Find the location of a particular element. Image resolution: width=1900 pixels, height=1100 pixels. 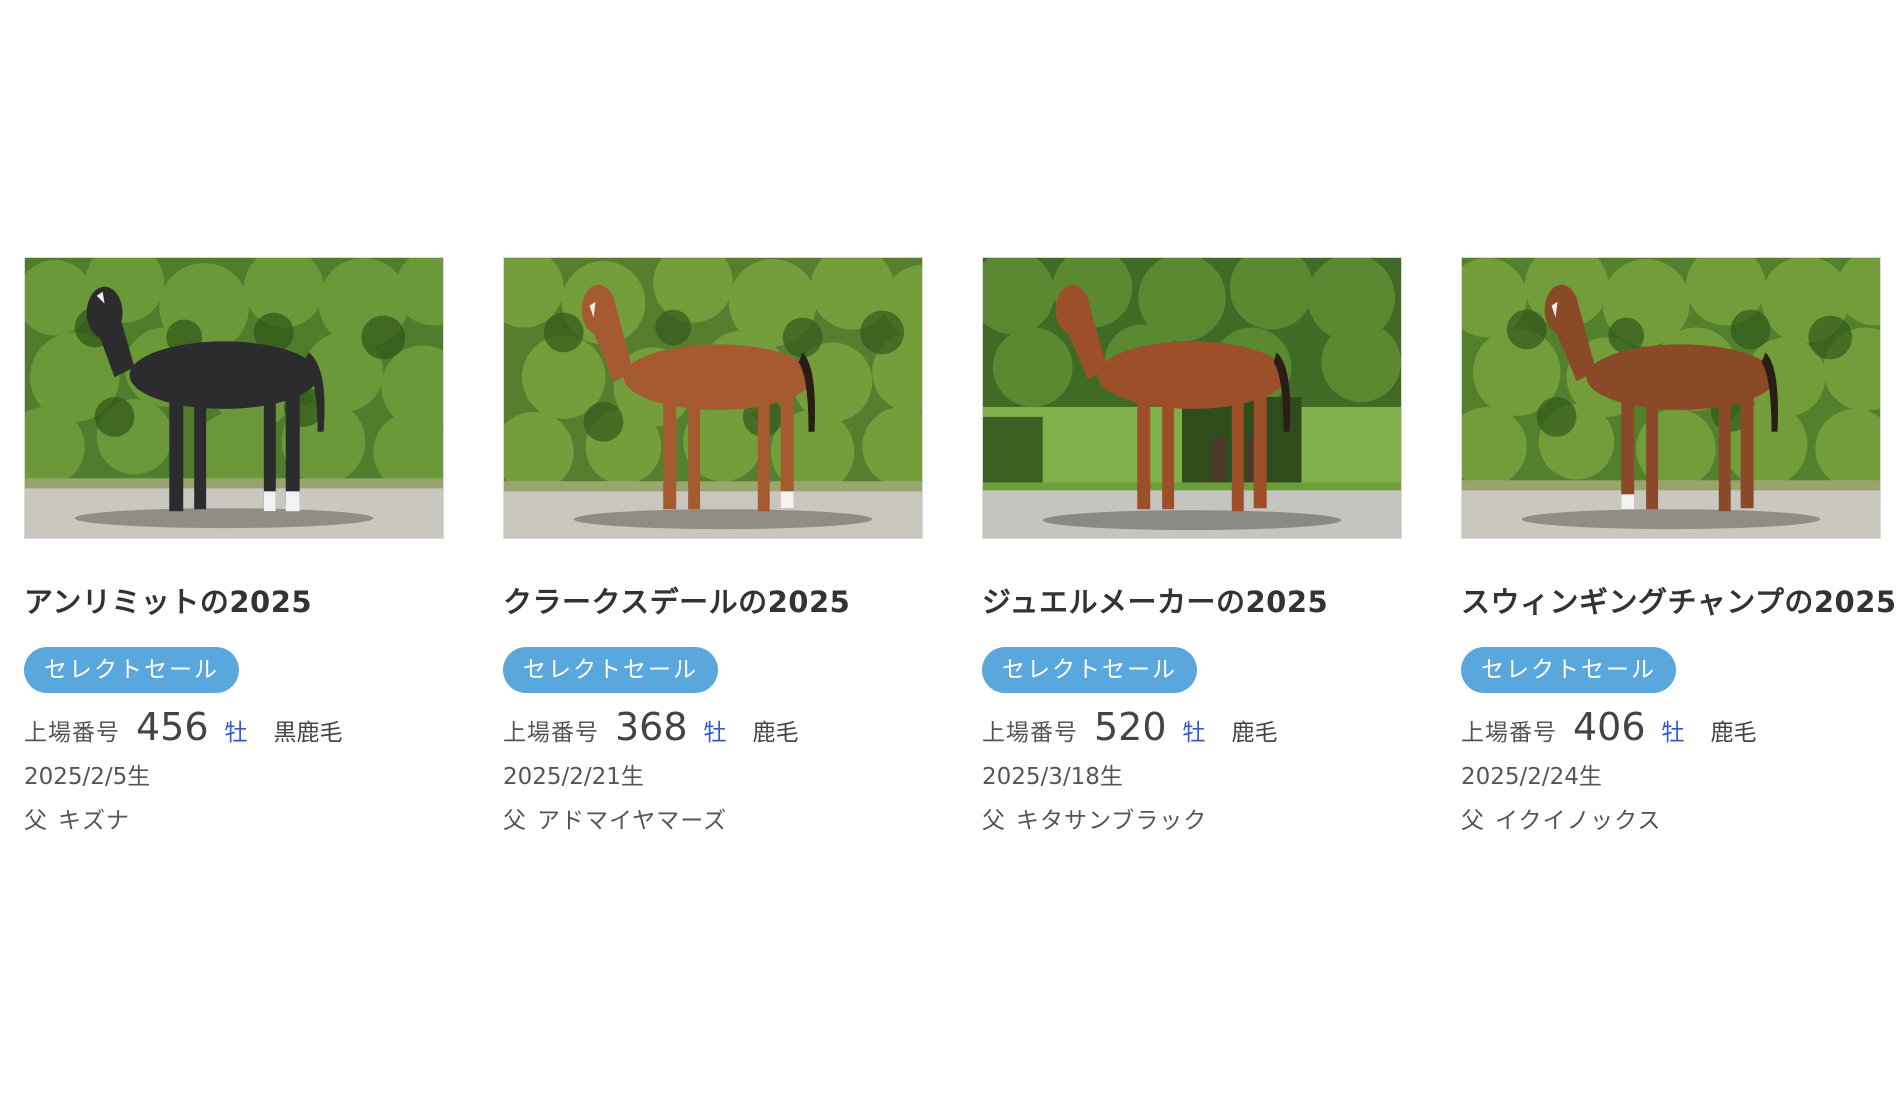

foal-name: アンリミットの2025 is located at coordinates (234, 600).